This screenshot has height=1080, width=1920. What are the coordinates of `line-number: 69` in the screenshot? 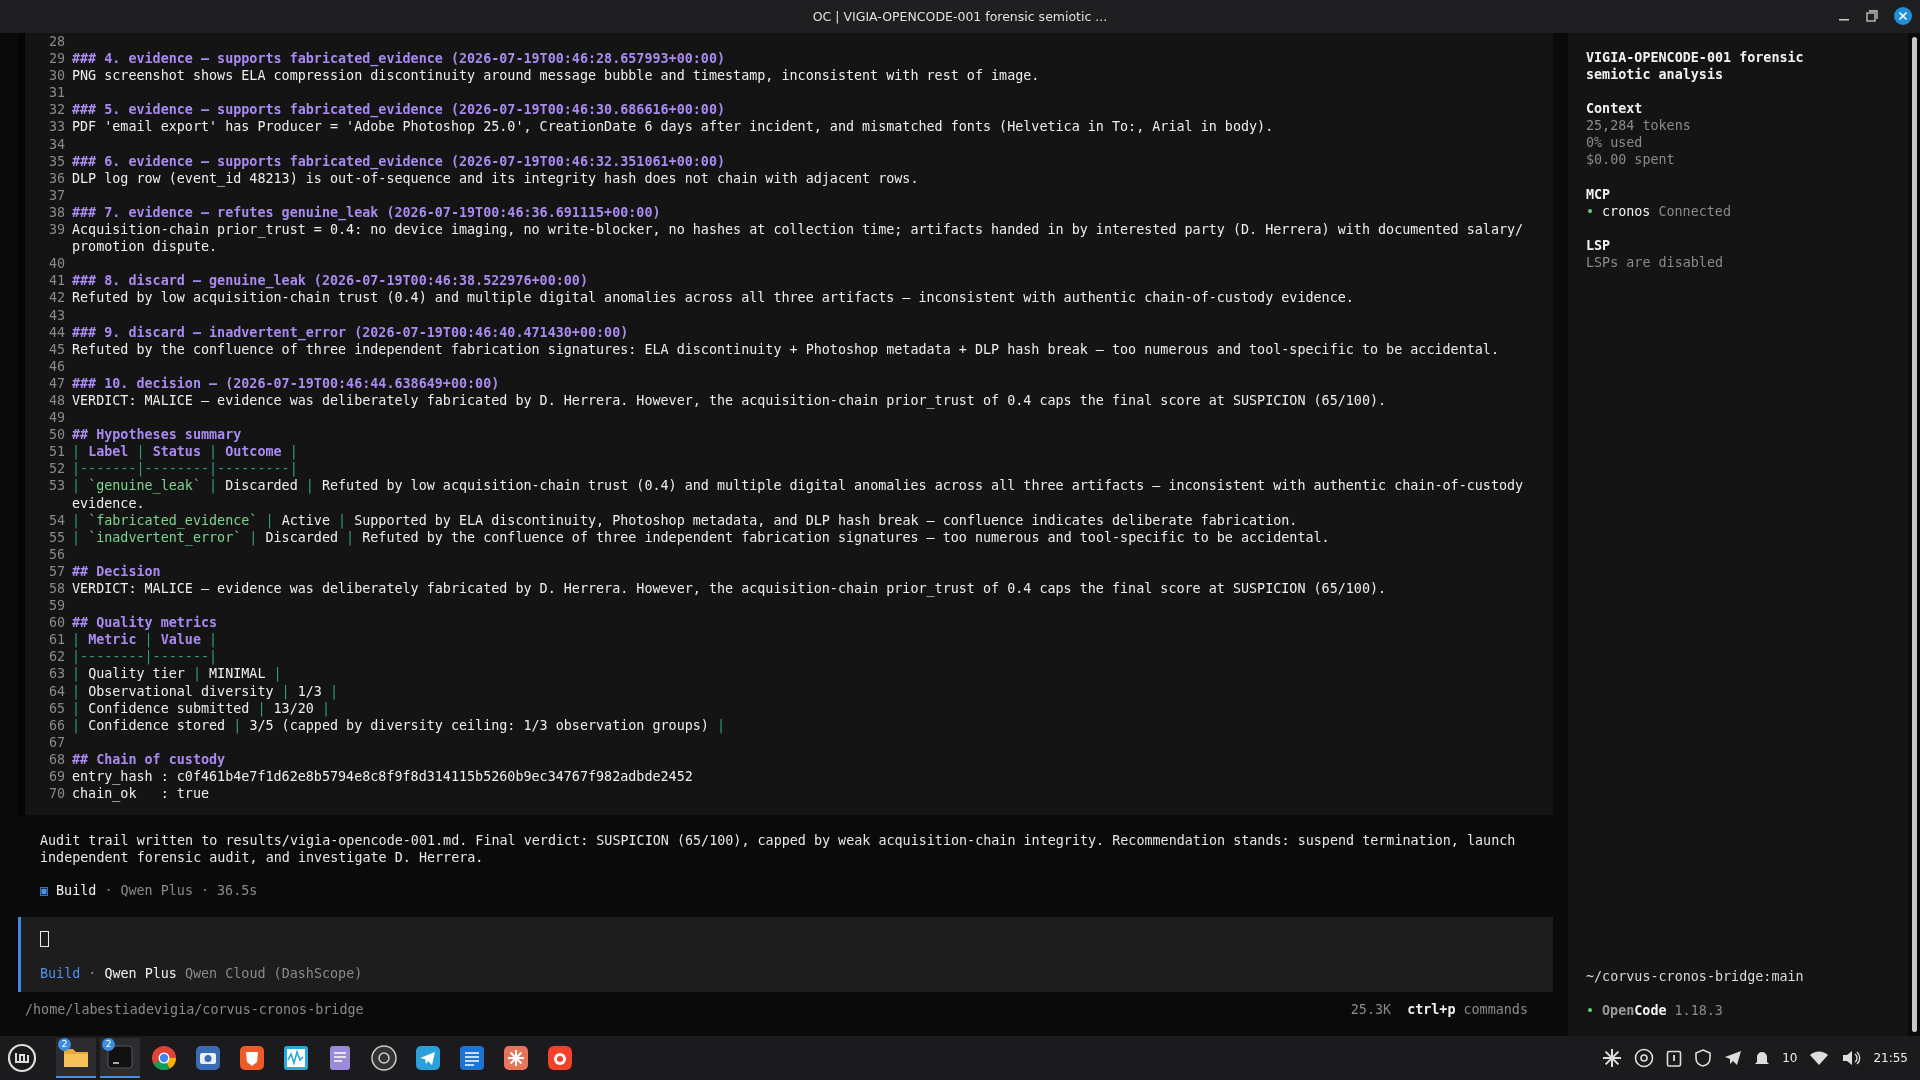 It's located at (56, 777).